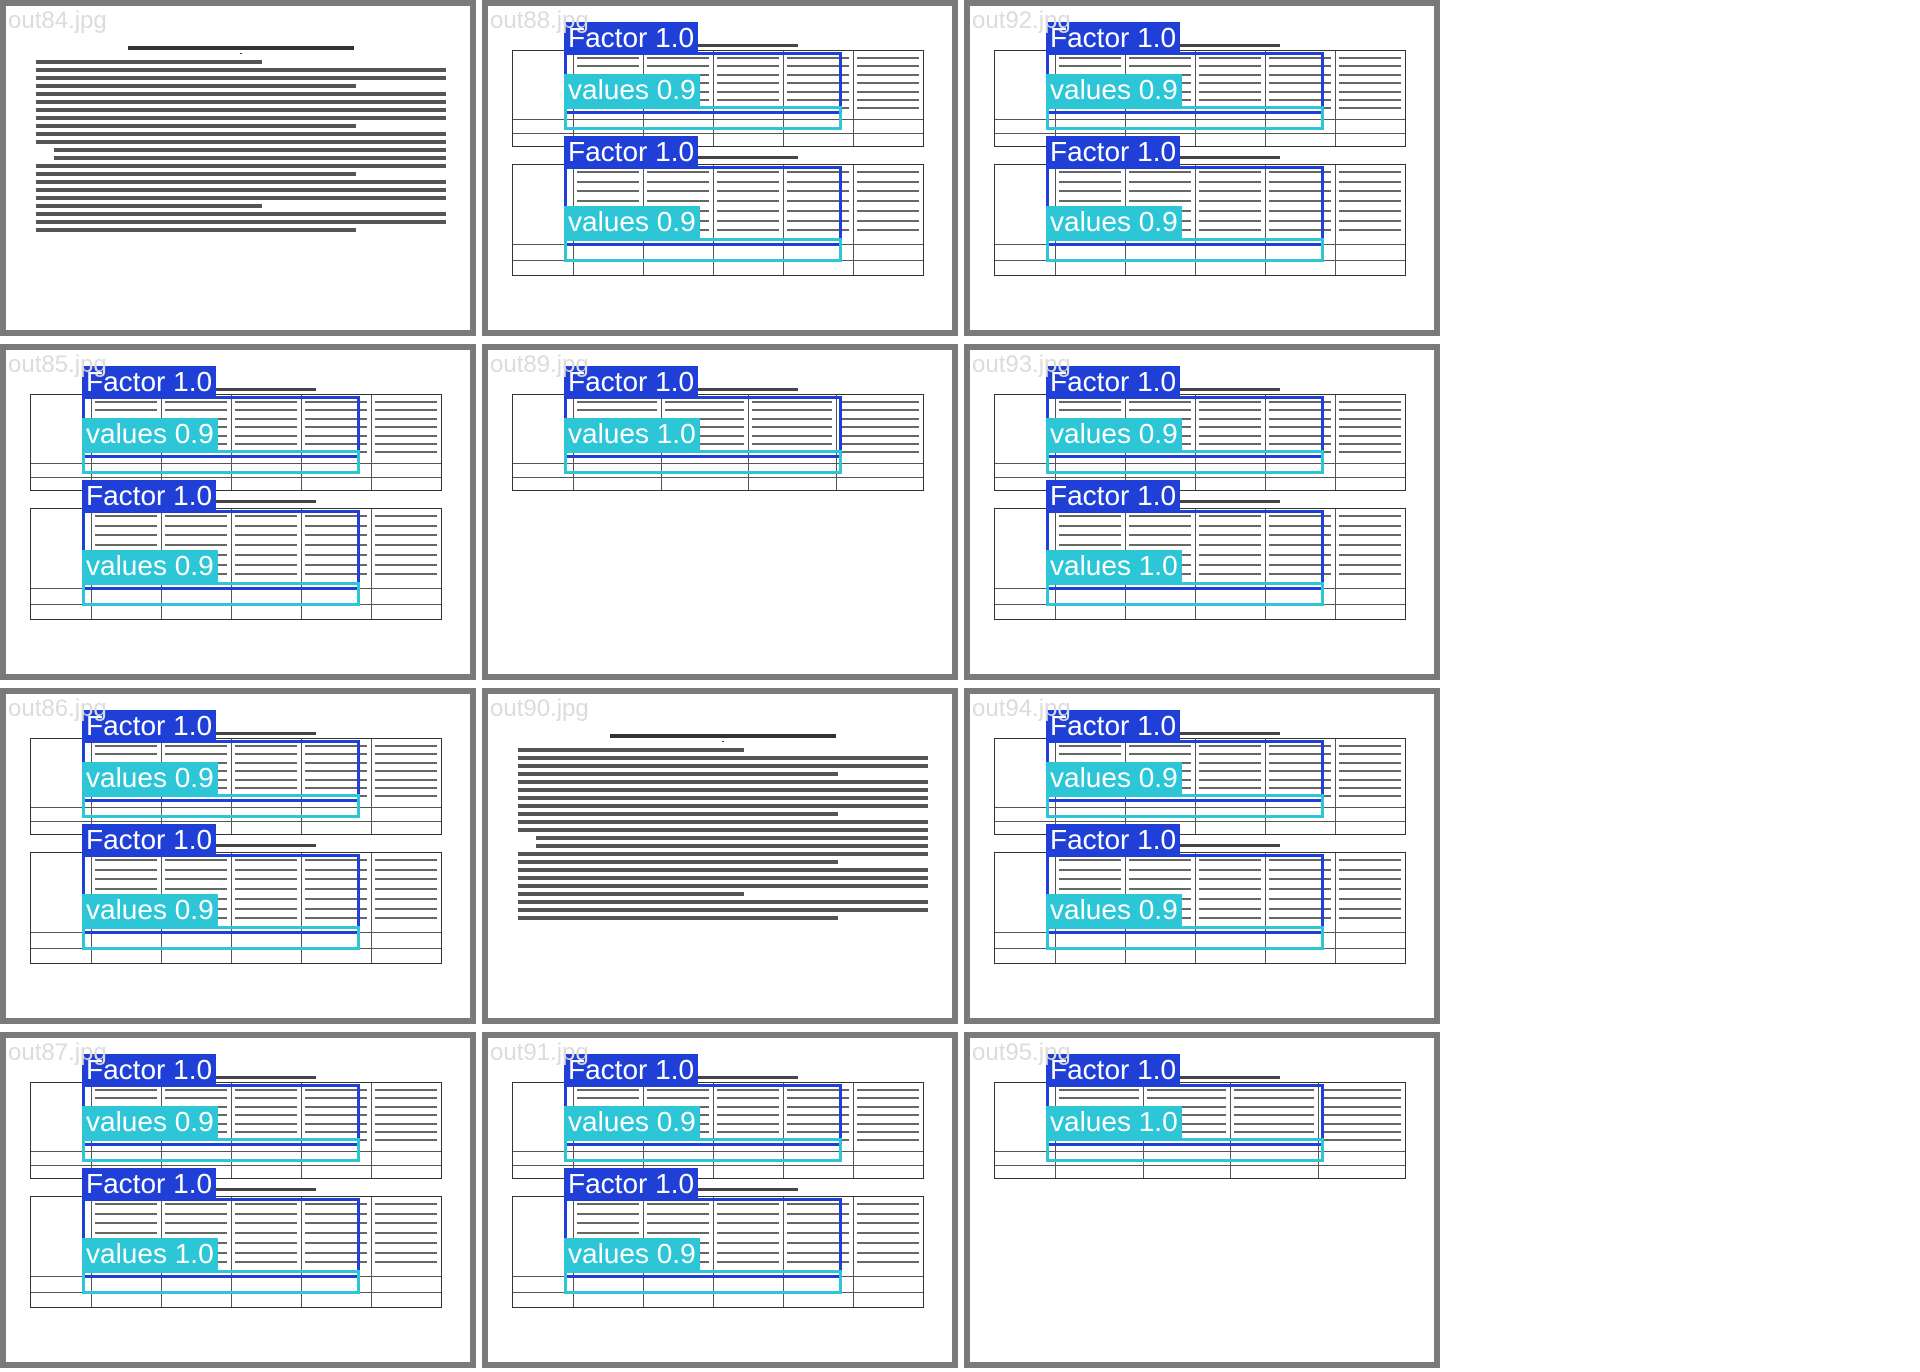  Describe the element at coordinates (57, 1052) in the screenshot. I see `filename-label: out87.jpg` at that location.